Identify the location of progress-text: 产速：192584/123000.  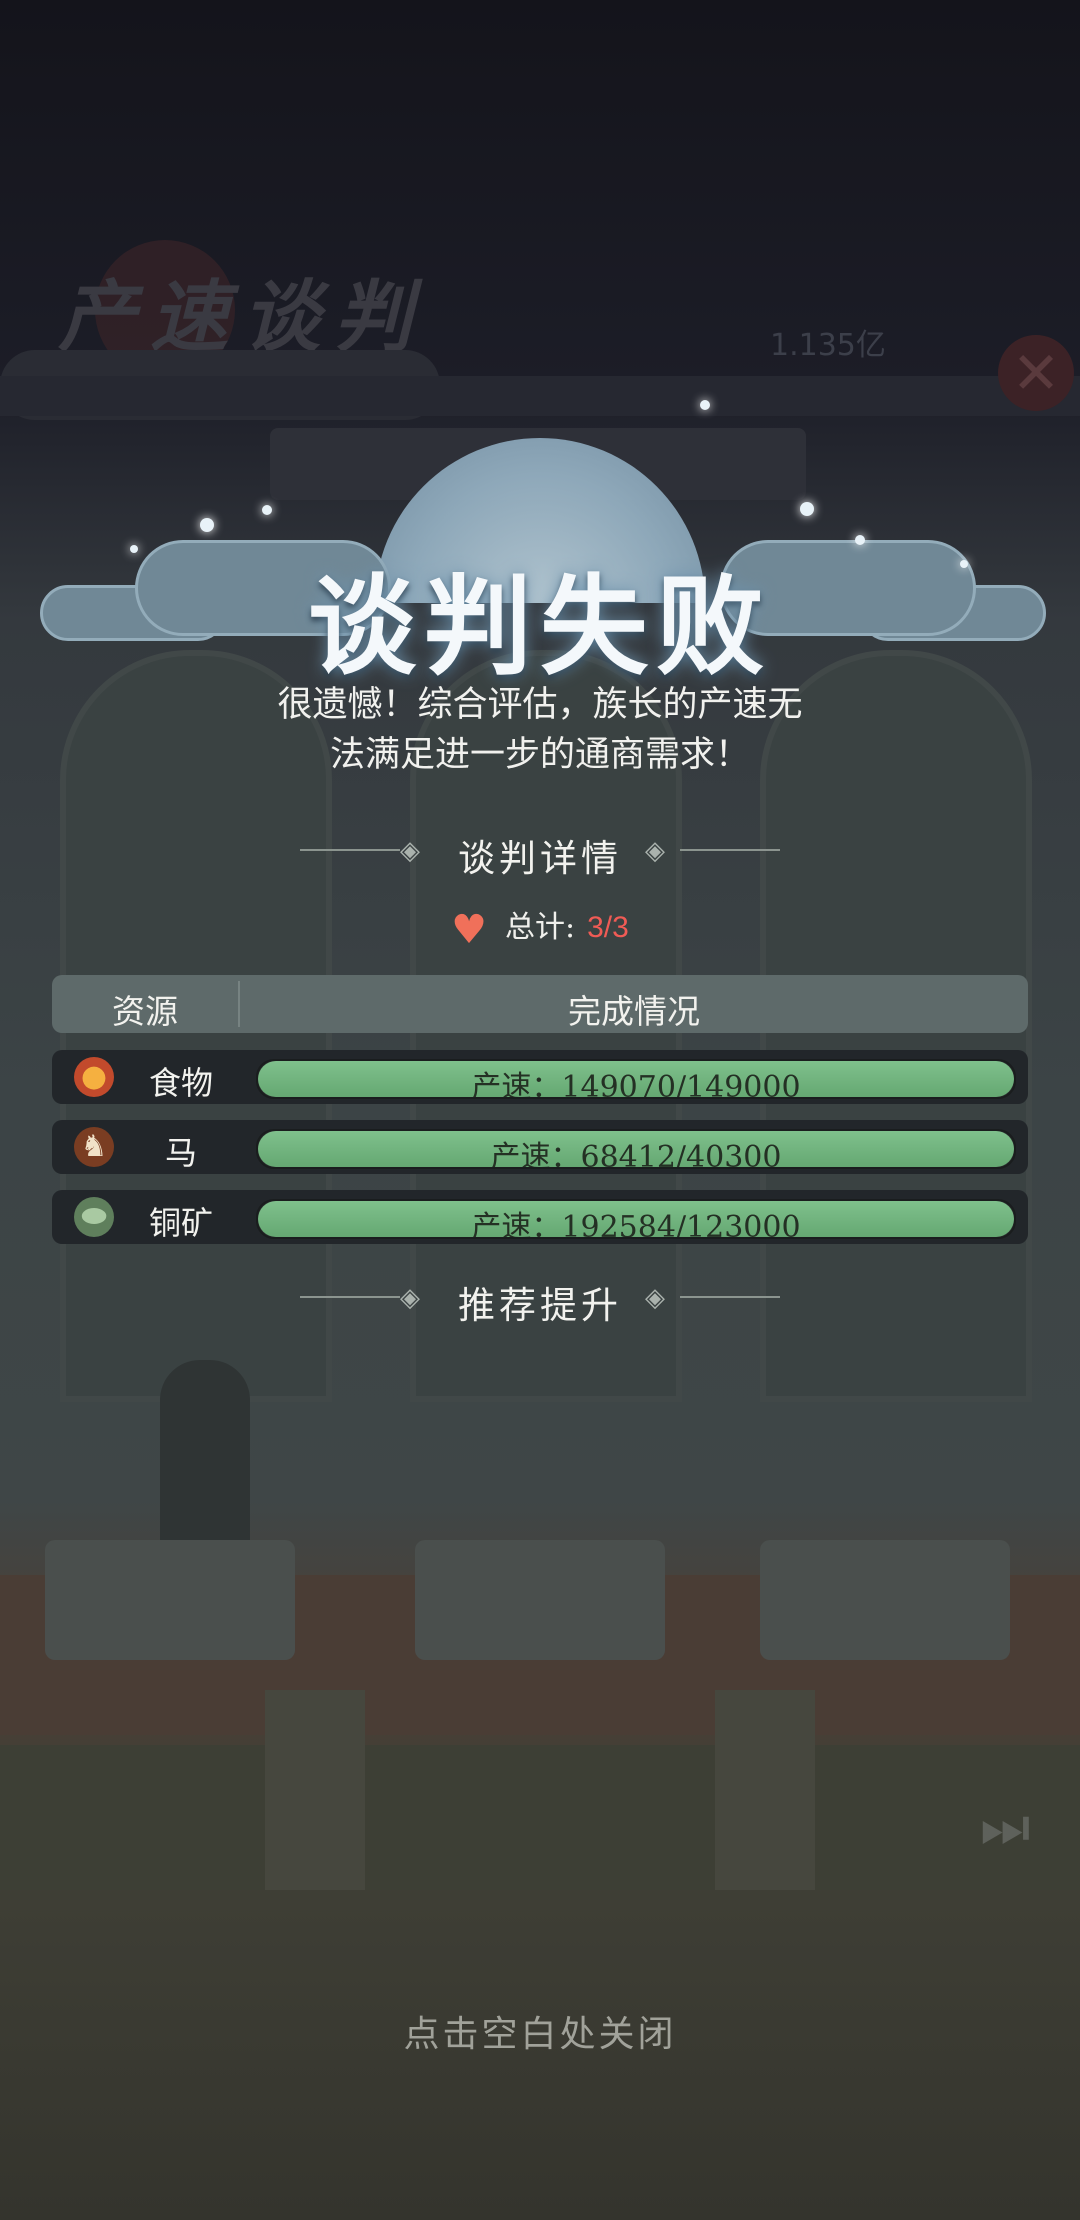
(636, 1224).